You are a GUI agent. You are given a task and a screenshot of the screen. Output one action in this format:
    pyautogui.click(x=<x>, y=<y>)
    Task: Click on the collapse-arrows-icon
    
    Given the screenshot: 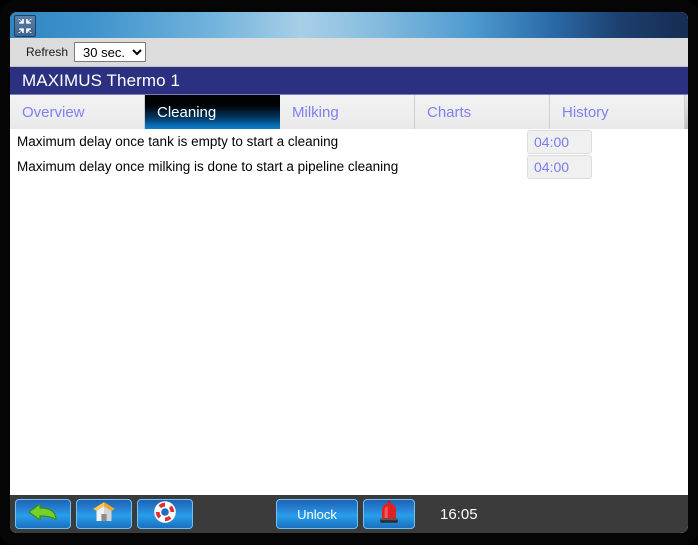 What is the action you would take?
    pyautogui.click(x=25, y=26)
    